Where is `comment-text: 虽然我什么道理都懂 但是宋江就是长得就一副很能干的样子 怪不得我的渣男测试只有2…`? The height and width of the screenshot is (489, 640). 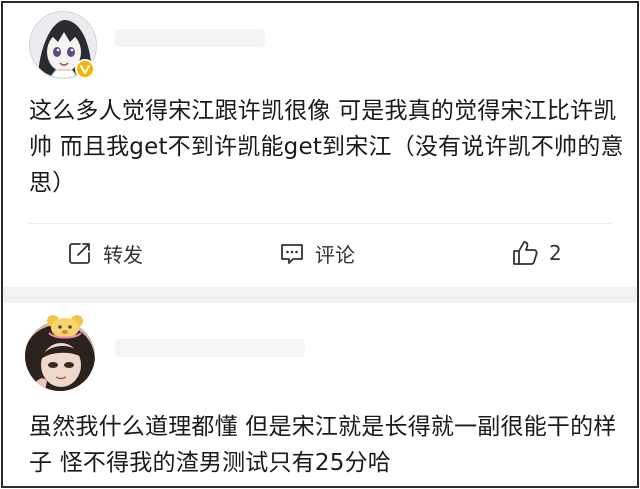
comment-text: 虽然我什么道理都懂 但是宋江就是长得就一副很能干的样子 怪不得我的渣男测试只有2… is located at coordinates (323, 445).